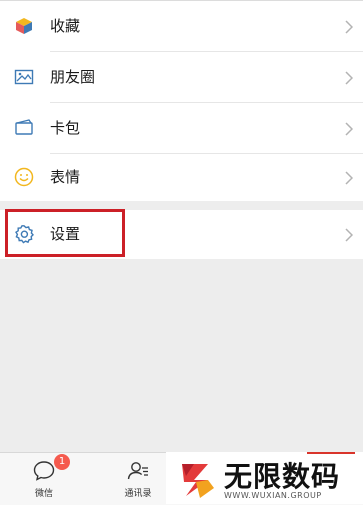 The height and width of the screenshot is (505, 363). I want to click on moments-label: 朋友圈, so click(73, 77).